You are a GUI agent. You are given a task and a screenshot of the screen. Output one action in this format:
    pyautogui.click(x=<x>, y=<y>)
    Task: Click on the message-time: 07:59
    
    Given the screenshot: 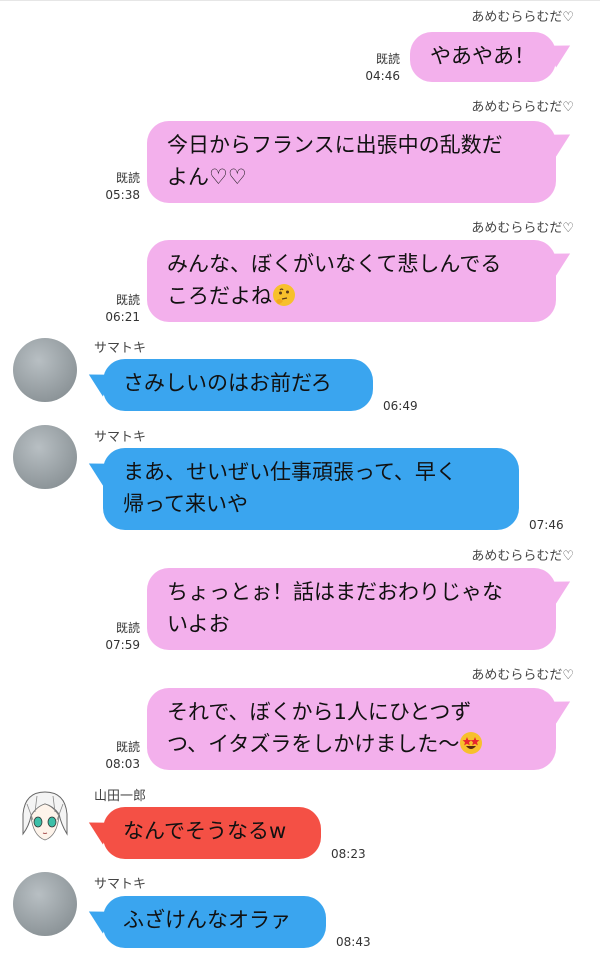 What is the action you would take?
    pyautogui.click(x=122, y=645)
    